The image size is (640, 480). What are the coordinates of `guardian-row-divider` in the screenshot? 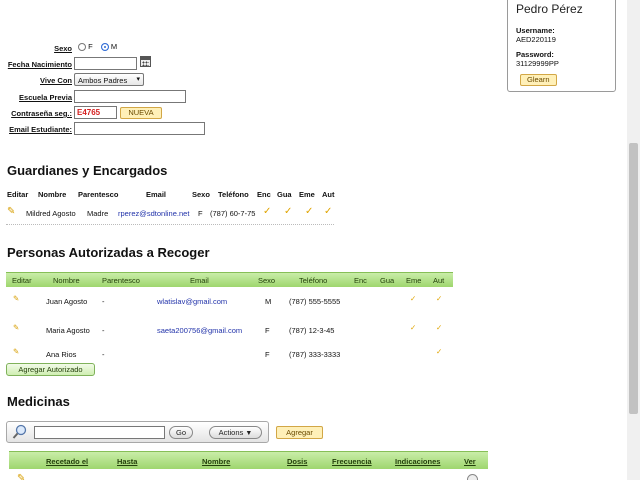 It's located at (170, 224).